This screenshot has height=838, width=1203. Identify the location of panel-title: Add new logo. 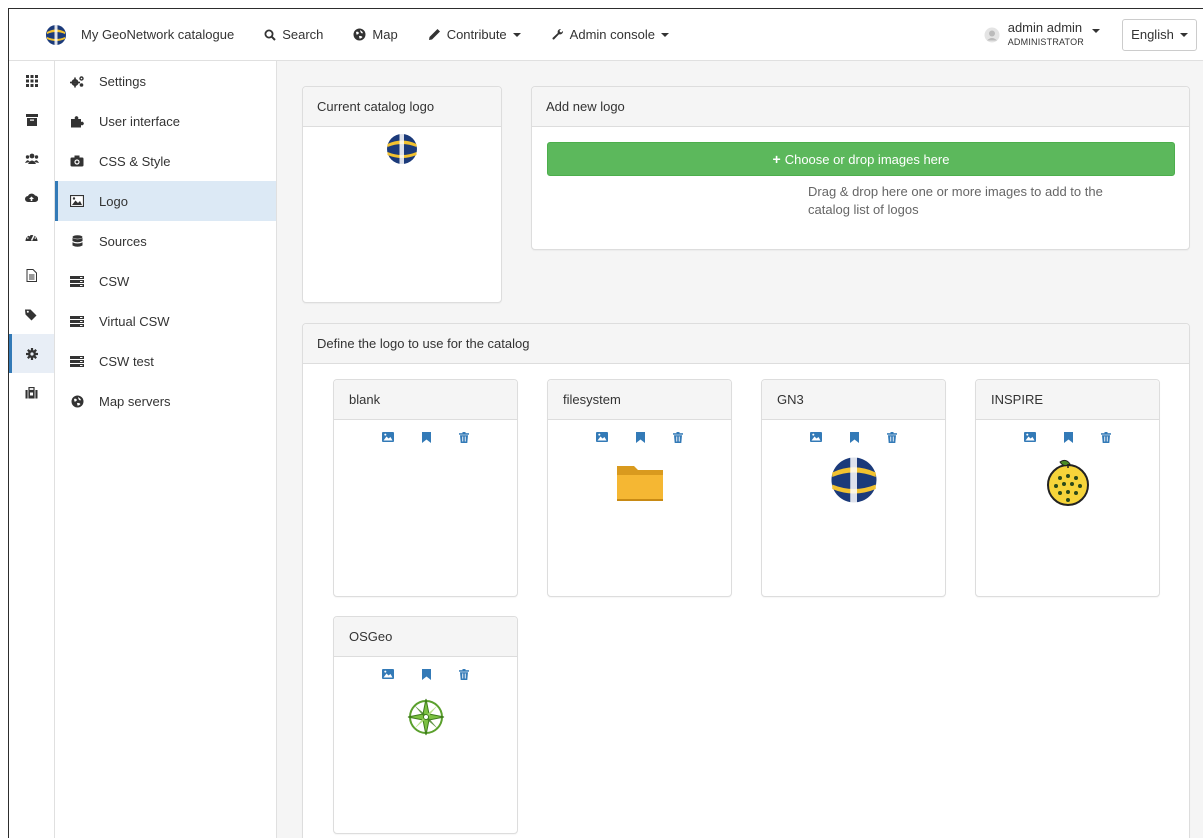
(585, 106).